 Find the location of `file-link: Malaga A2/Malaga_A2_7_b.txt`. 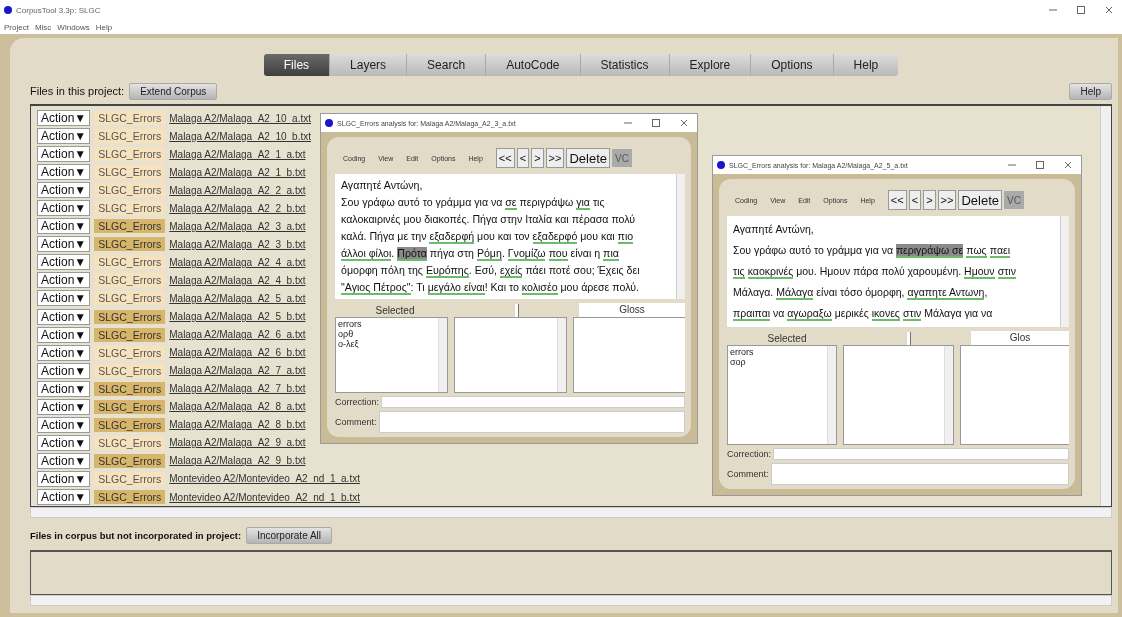

file-link: Malaga A2/Malaga_A2_7_b.txt is located at coordinates (237, 389).